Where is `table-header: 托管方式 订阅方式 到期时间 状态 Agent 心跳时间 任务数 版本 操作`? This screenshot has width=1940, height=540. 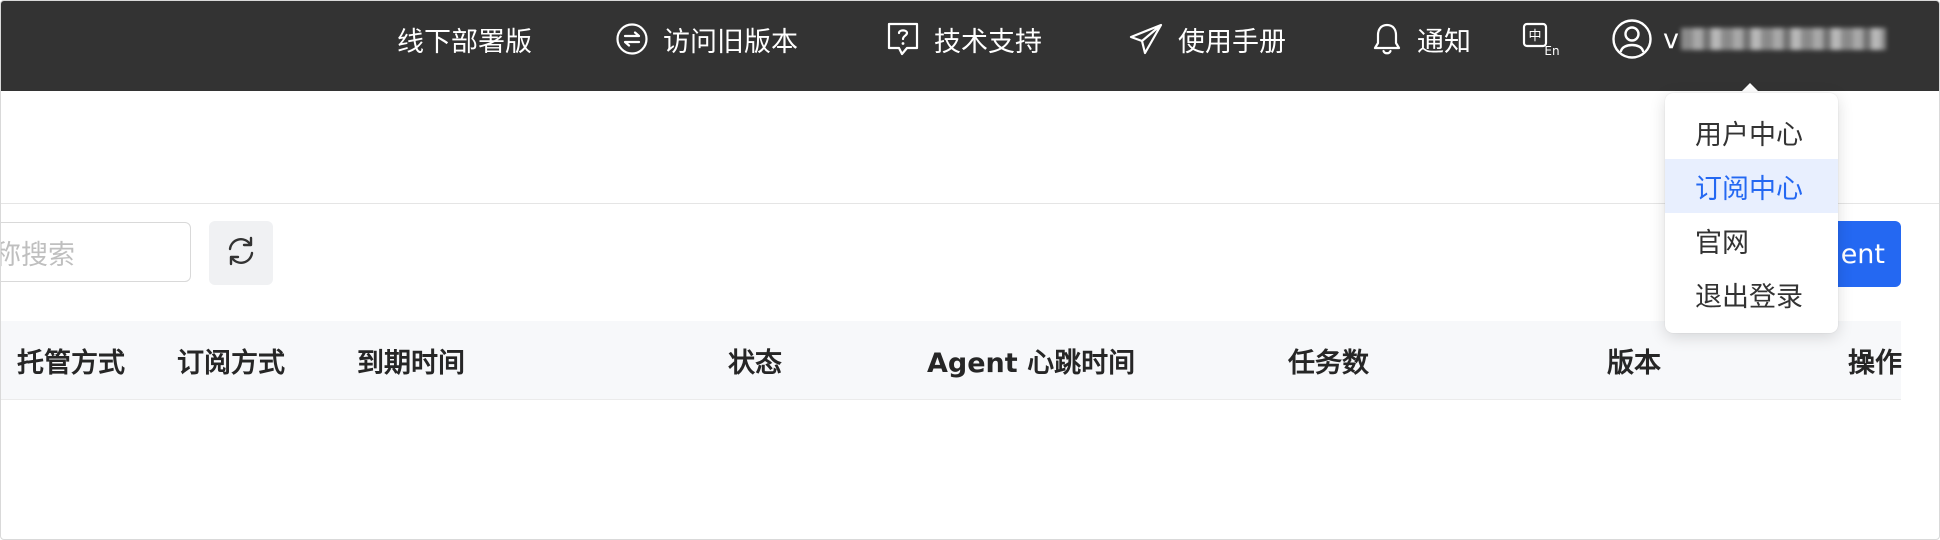 table-header: 托管方式 订阅方式 到期时间 状态 Agent 心跳时间 任务数 版本 操作 is located at coordinates (951, 360).